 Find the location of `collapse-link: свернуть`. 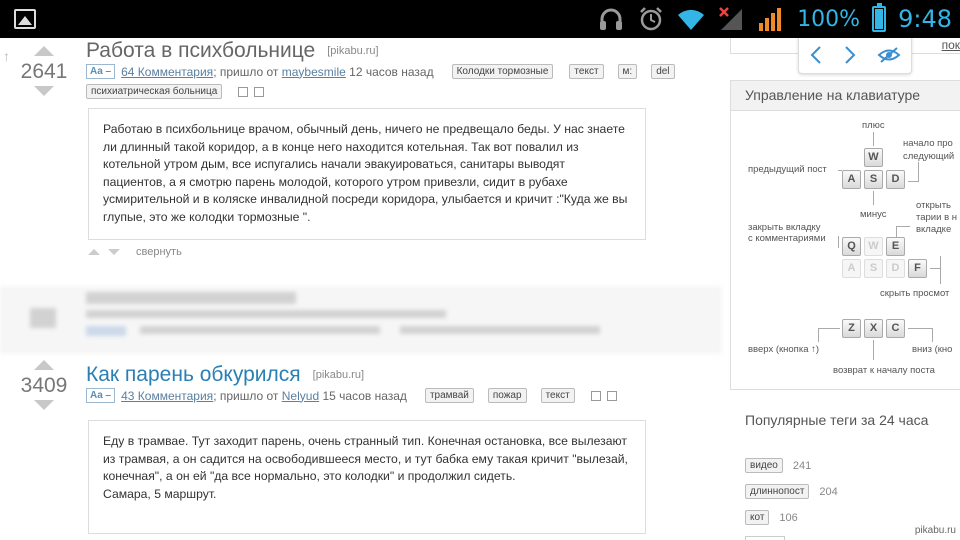

collapse-link: свернуть is located at coordinates (159, 252).